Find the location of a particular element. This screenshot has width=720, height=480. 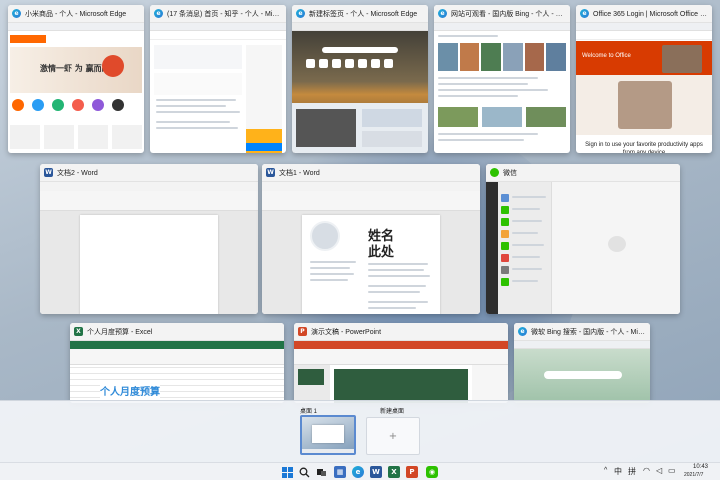

taskbar-edge: e is located at coordinates (358, 472).